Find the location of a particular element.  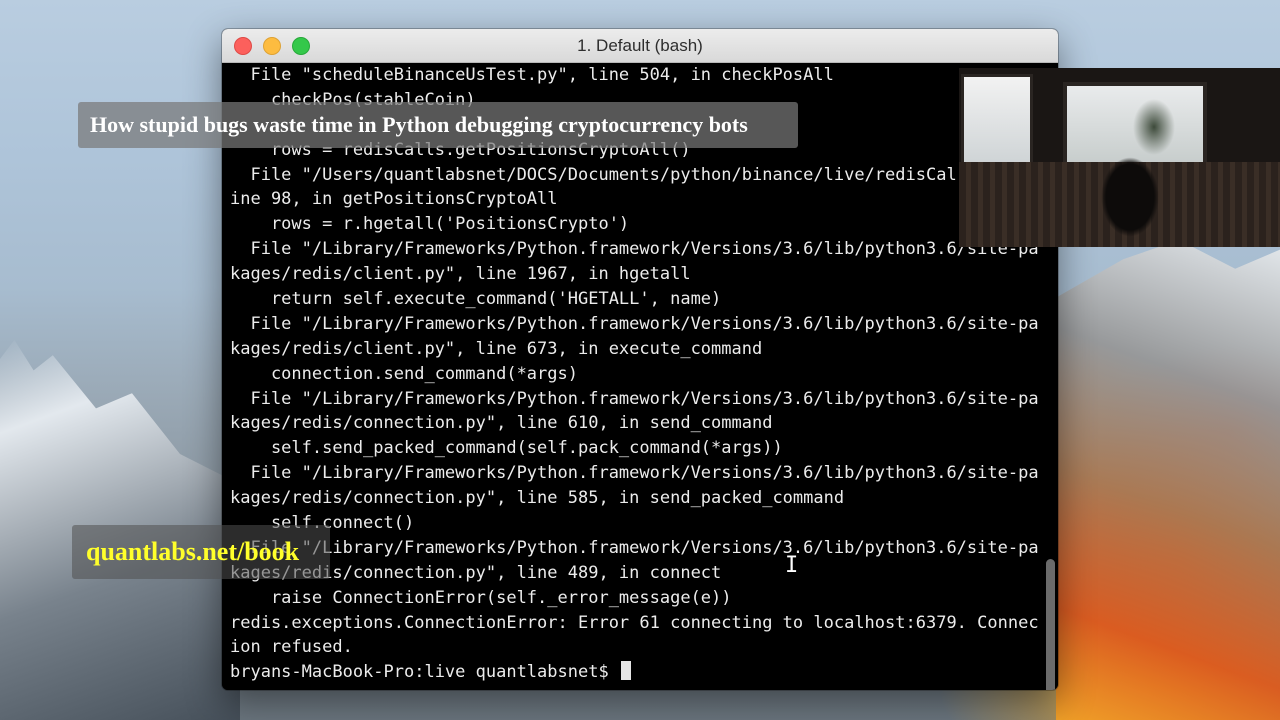

terminal-prompt-line: bryans-MacBook-Pro:live quantlabsnet$ is located at coordinates (634, 672).